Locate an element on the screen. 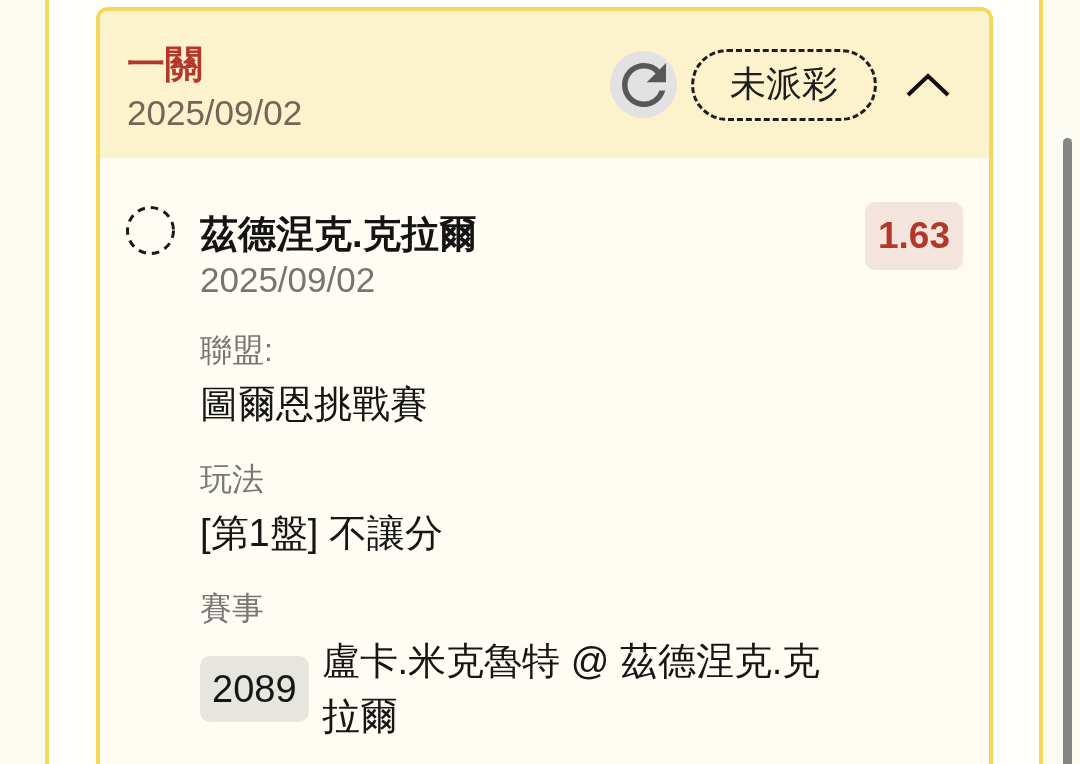 The height and width of the screenshot is (764, 1080). field-label: 玩法 is located at coordinates (232, 479).